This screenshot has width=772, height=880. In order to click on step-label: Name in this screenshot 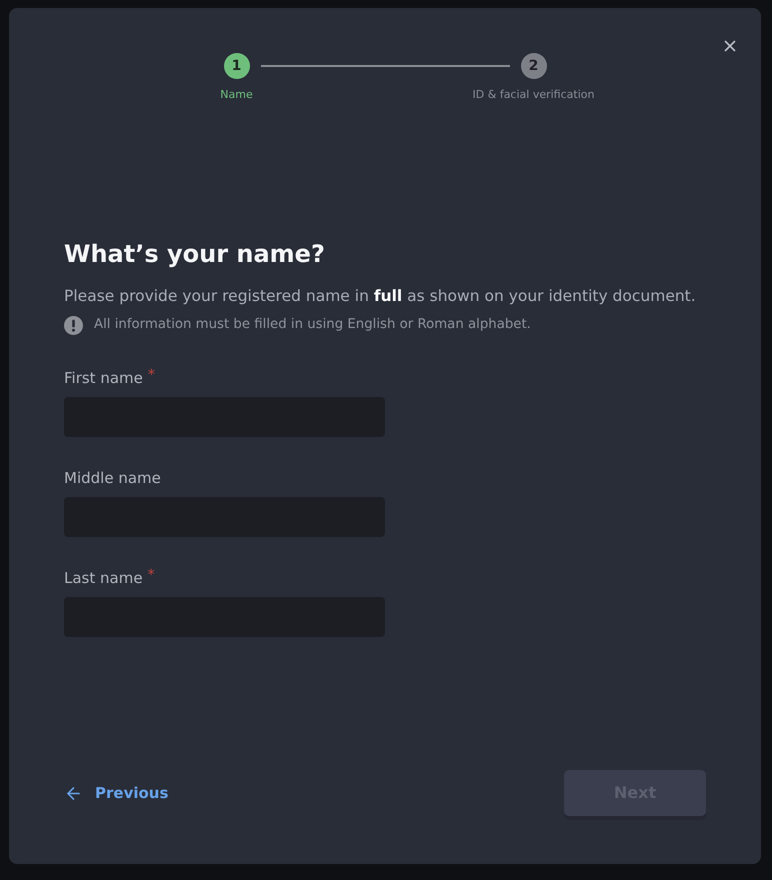, I will do `click(236, 95)`.